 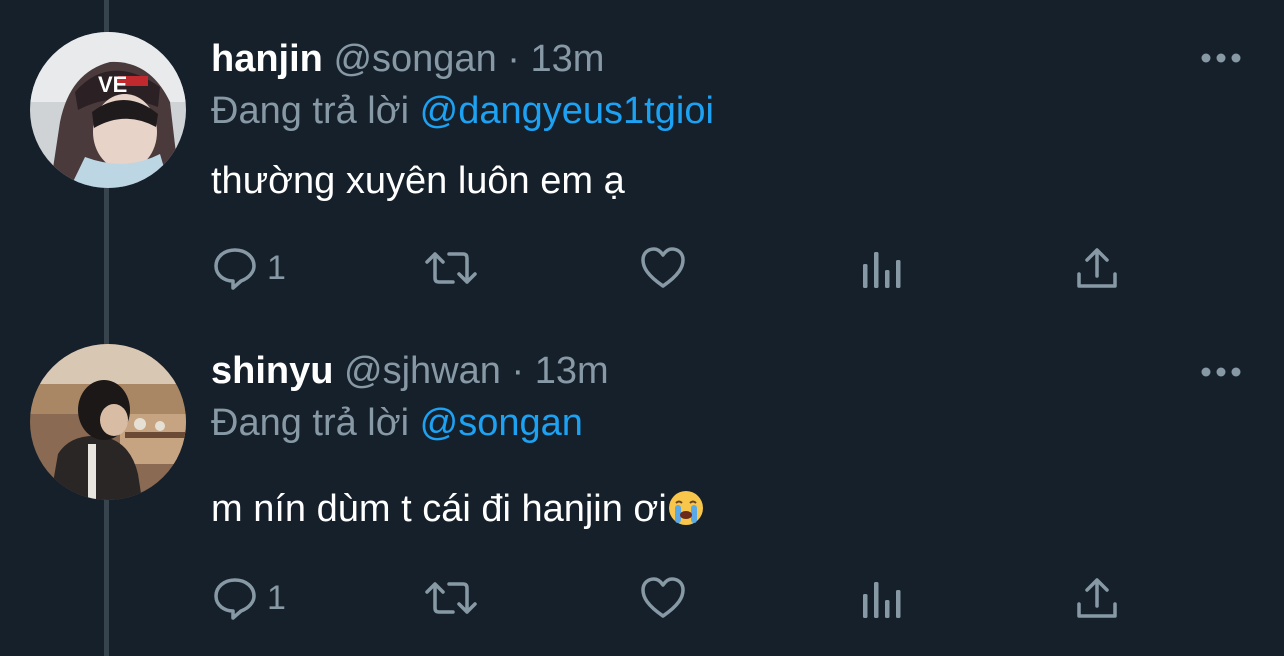 I want to click on display-name: hanjin, so click(x=267, y=59).